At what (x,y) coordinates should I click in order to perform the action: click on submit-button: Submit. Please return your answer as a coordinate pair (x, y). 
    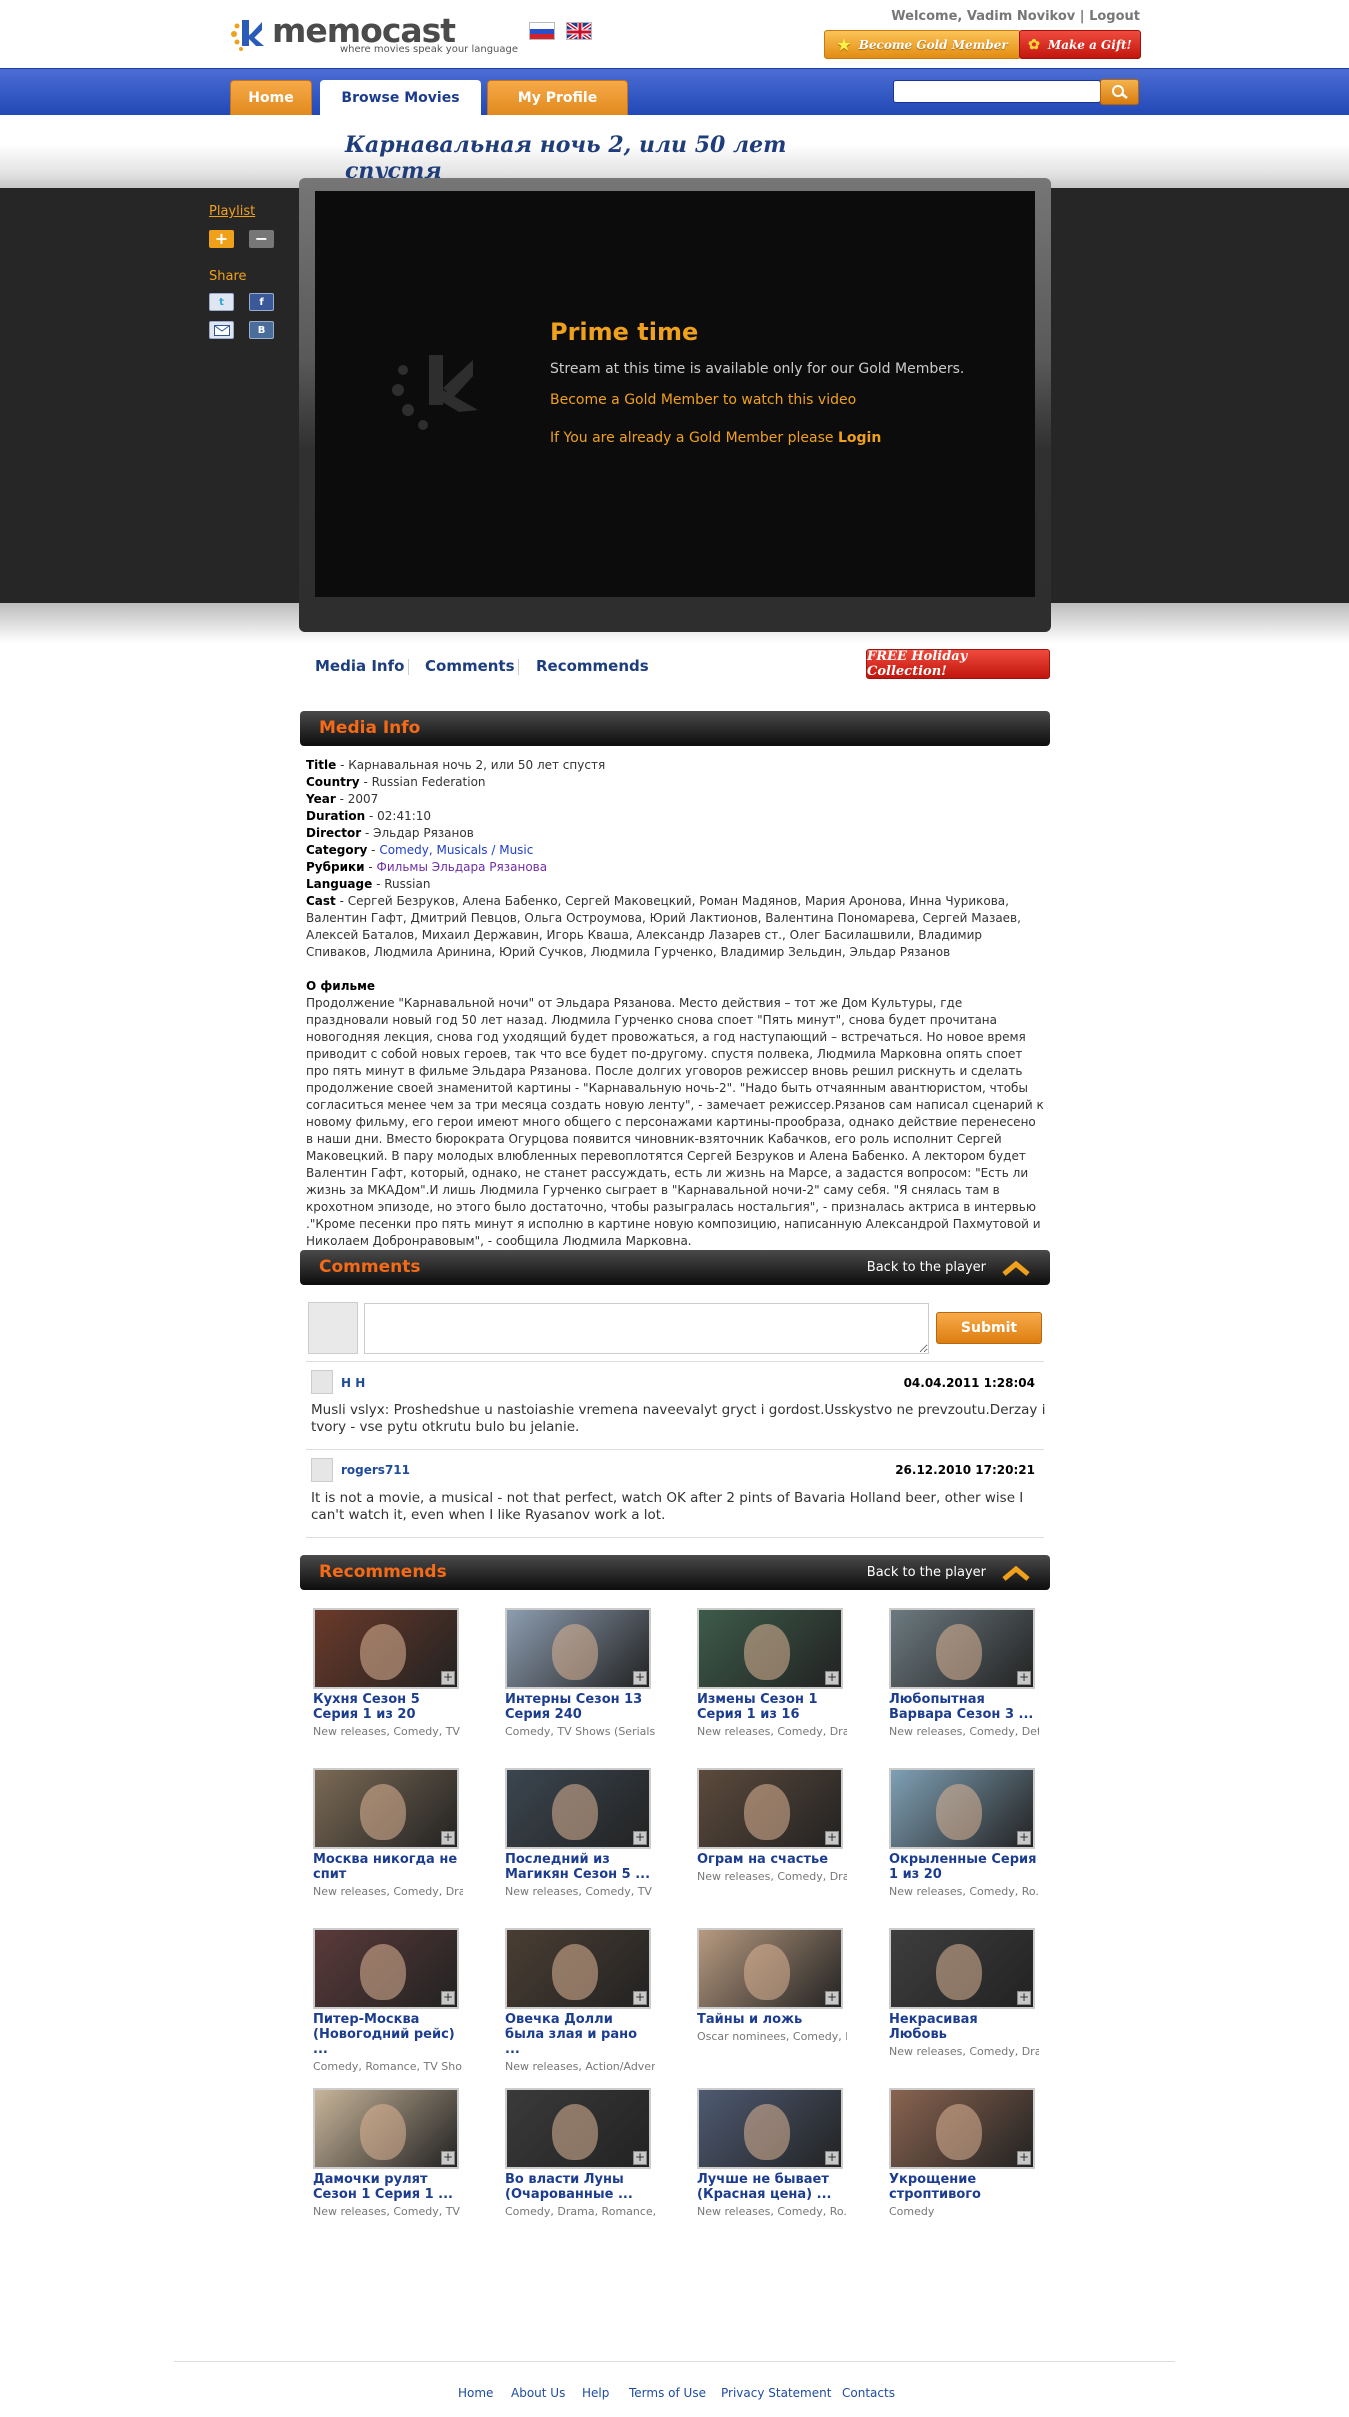
    Looking at the image, I should click on (989, 1328).